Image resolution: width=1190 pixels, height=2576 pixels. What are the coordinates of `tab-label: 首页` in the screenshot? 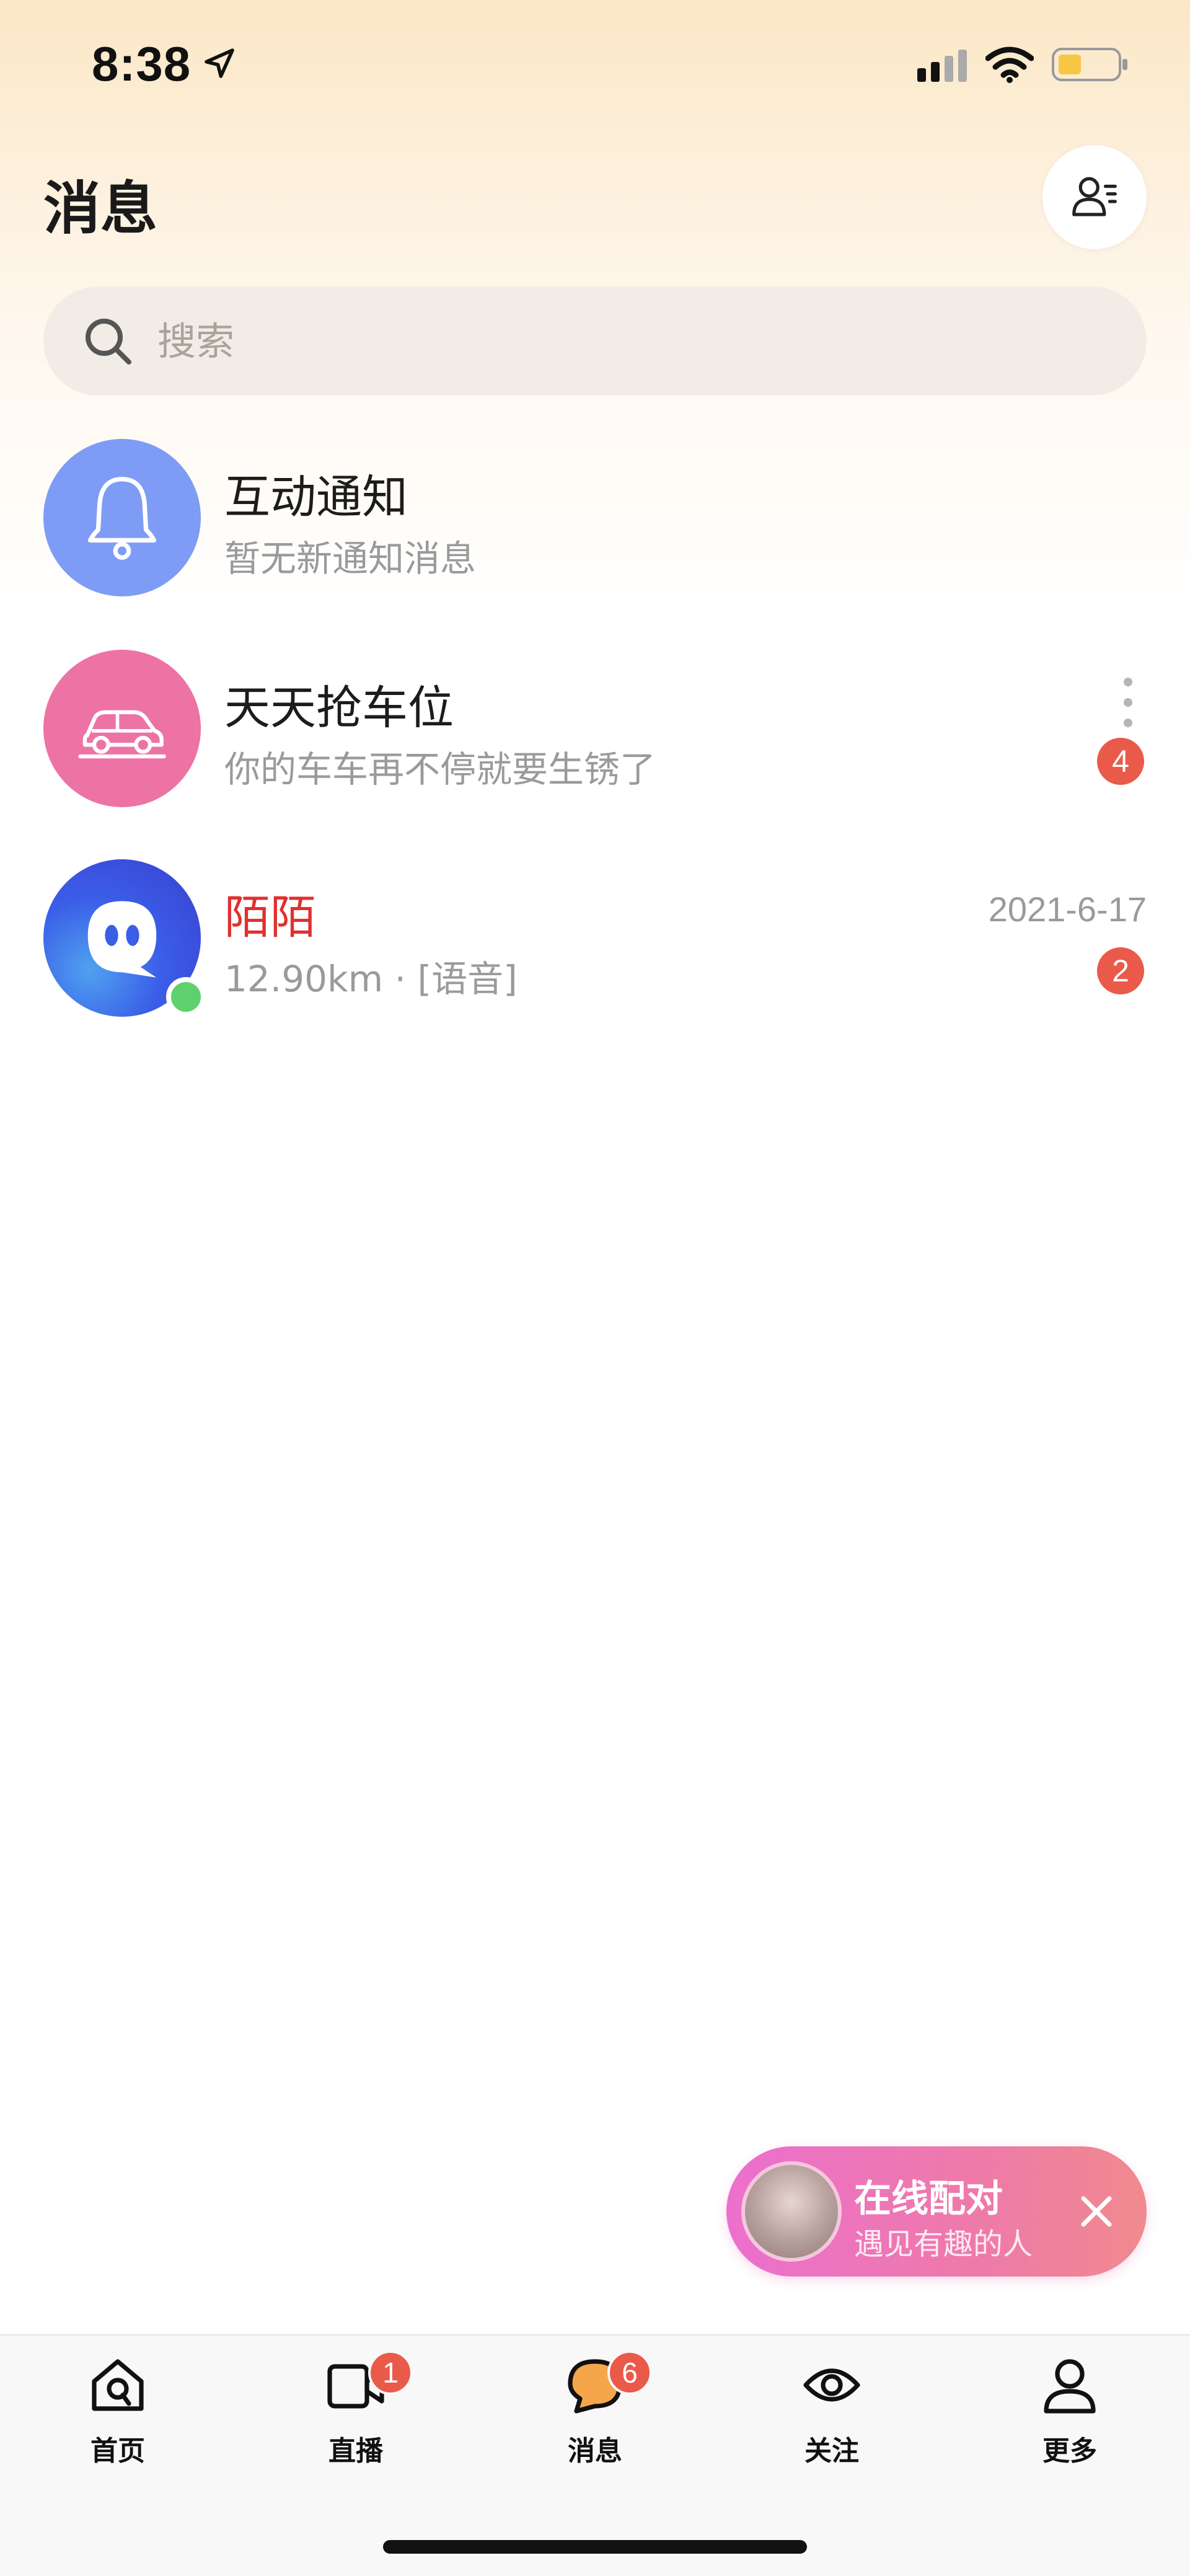 It's located at (117, 2451).